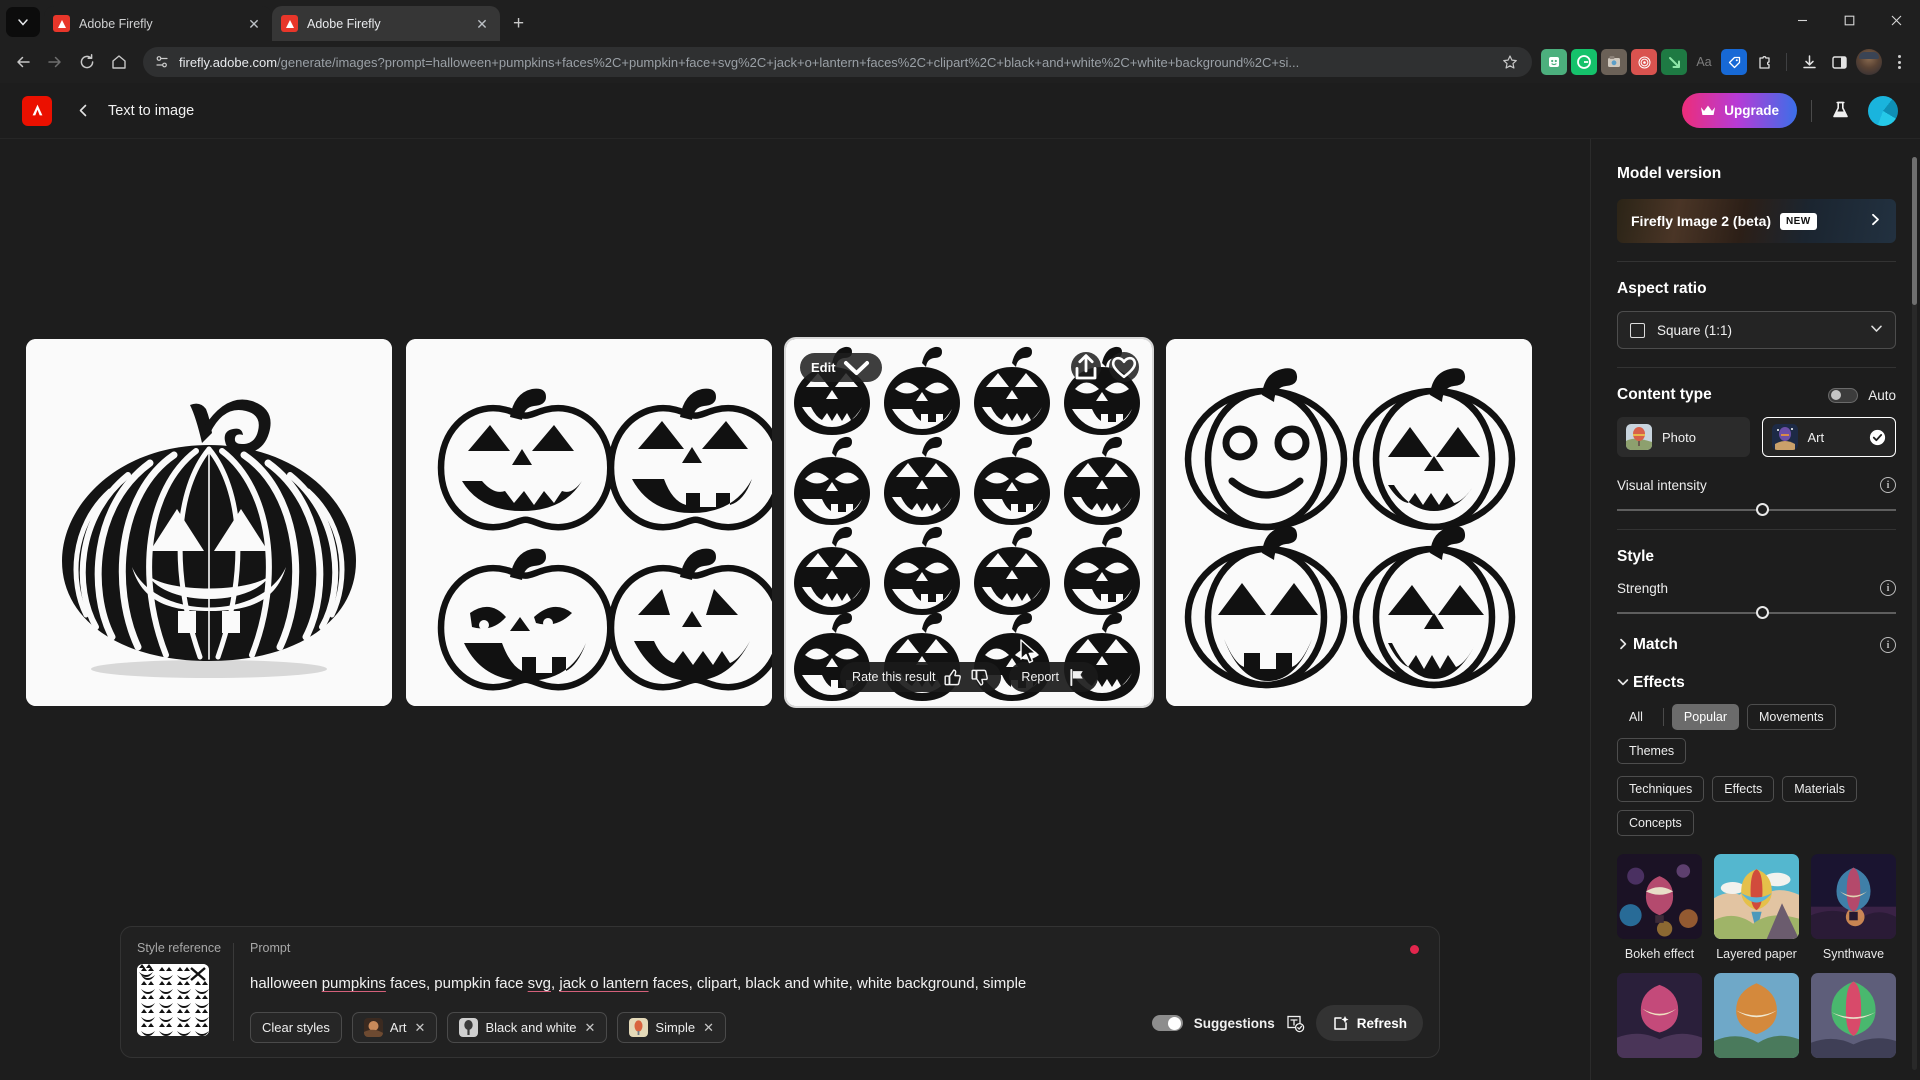 The image size is (1920, 1080). What do you see at coordinates (23, 22) in the screenshot?
I see `tab-search-button` at bounding box center [23, 22].